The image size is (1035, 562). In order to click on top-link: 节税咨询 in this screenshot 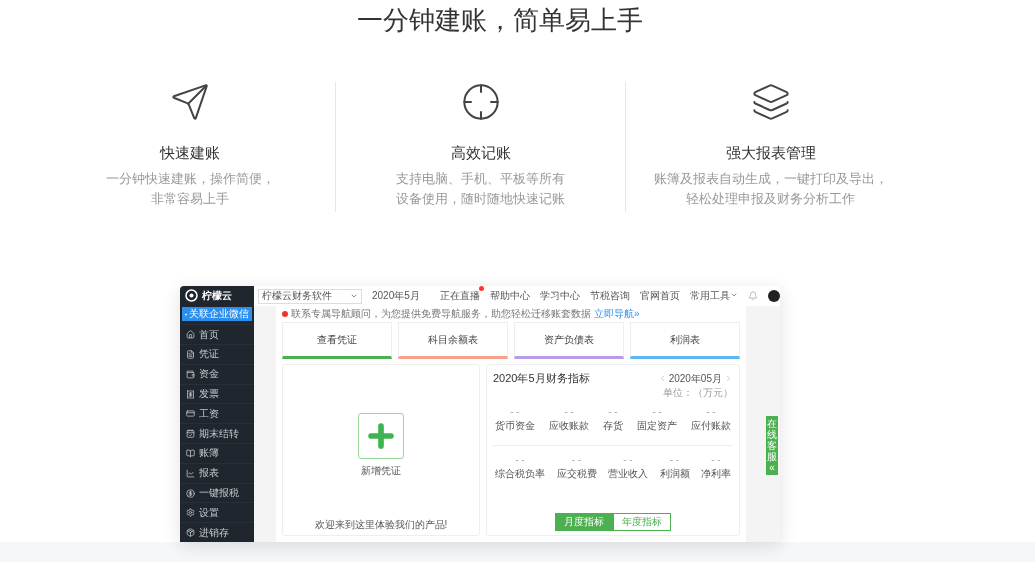, I will do `click(609, 296)`.